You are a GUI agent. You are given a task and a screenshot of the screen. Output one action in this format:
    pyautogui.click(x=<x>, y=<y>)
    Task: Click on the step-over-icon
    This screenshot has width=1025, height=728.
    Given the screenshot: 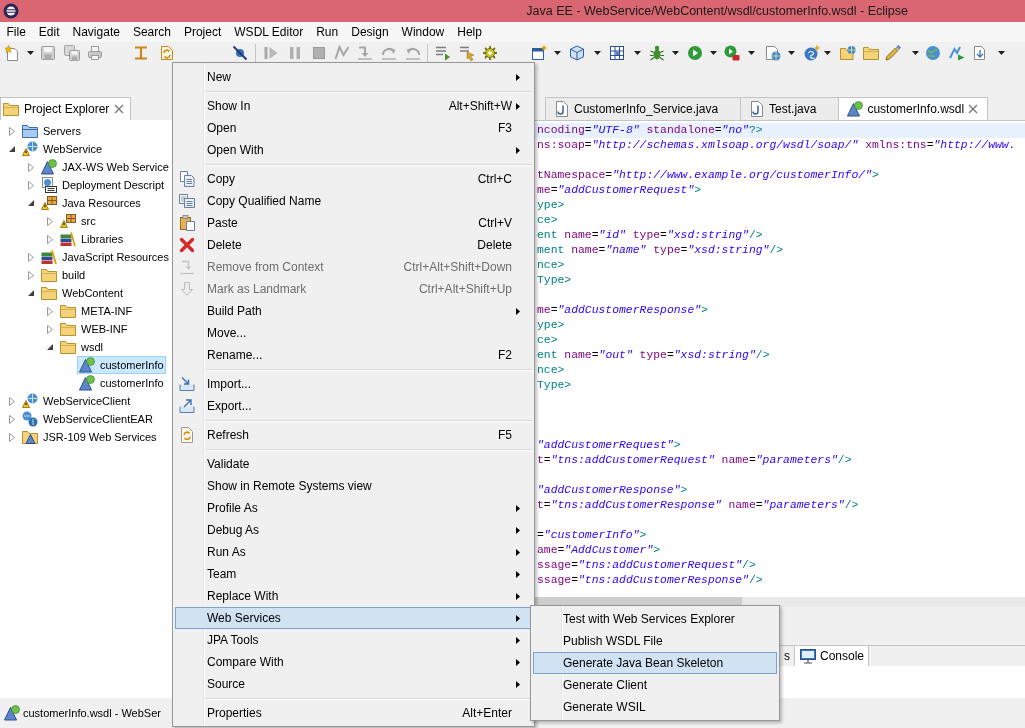 What is the action you would take?
    pyautogui.click(x=389, y=53)
    